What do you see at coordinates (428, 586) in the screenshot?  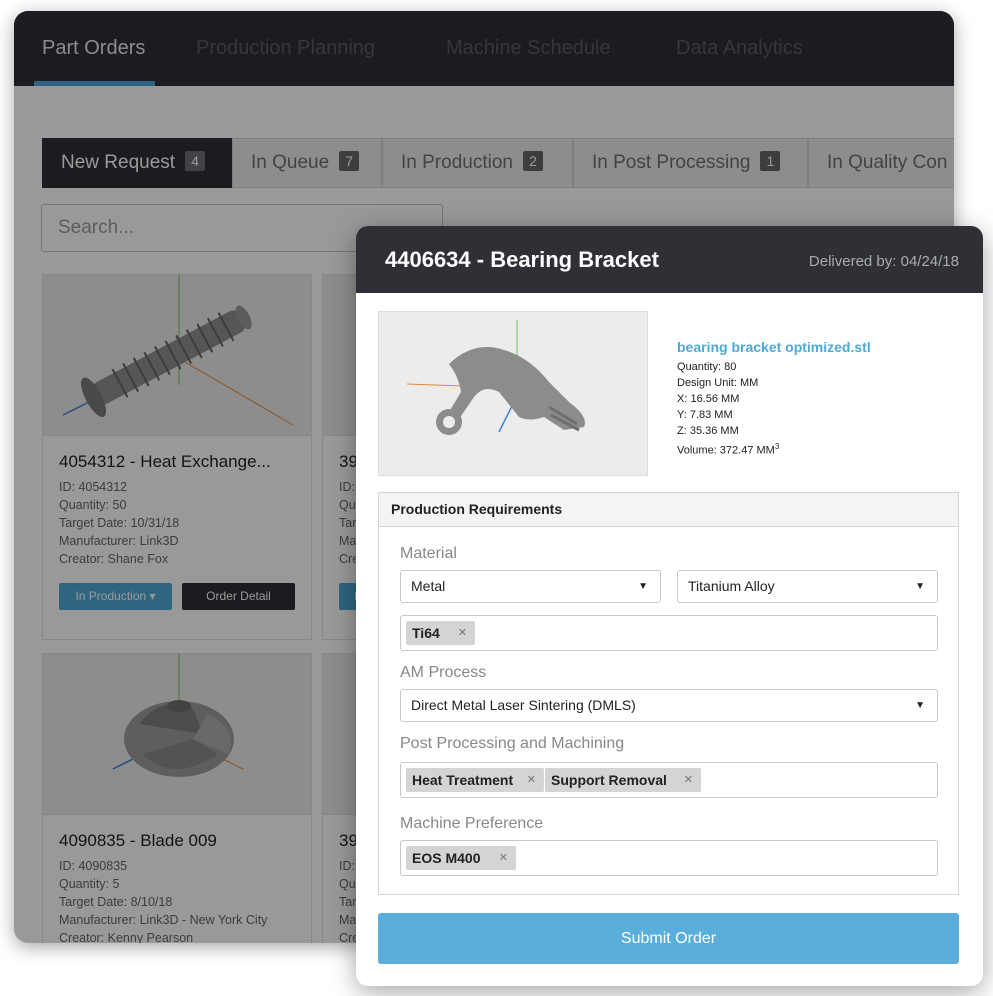 I see `material-type-value: Metal` at bounding box center [428, 586].